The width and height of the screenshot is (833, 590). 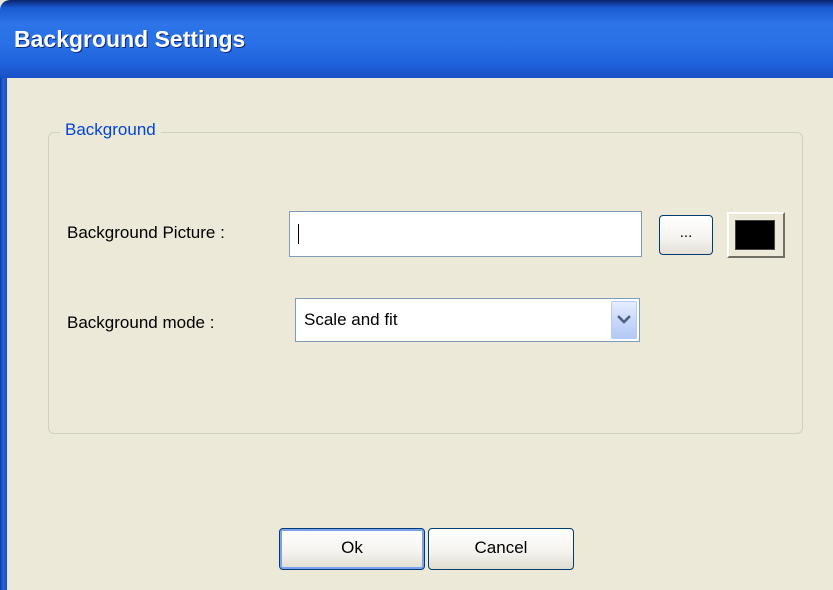 What do you see at coordinates (141, 322) in the screenshot?
I see `background-mode-label: Background mode :` at bounding box center [141, 322].